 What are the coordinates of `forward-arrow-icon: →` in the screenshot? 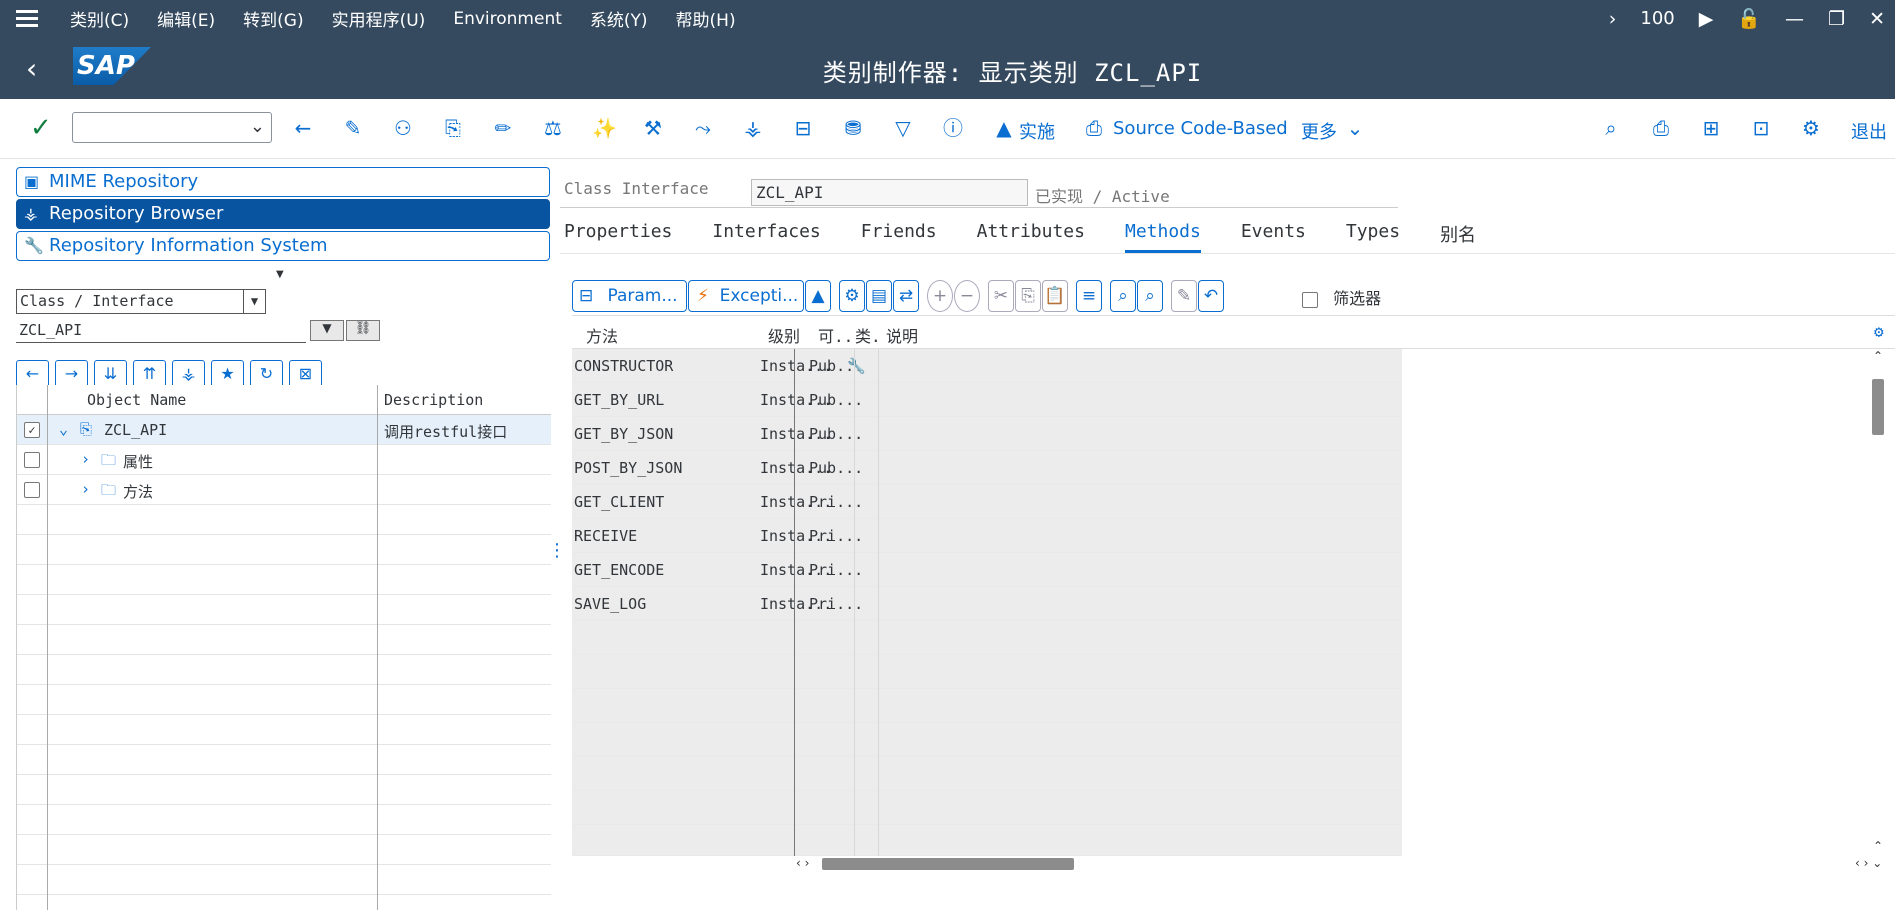 It's located at (71, 374).